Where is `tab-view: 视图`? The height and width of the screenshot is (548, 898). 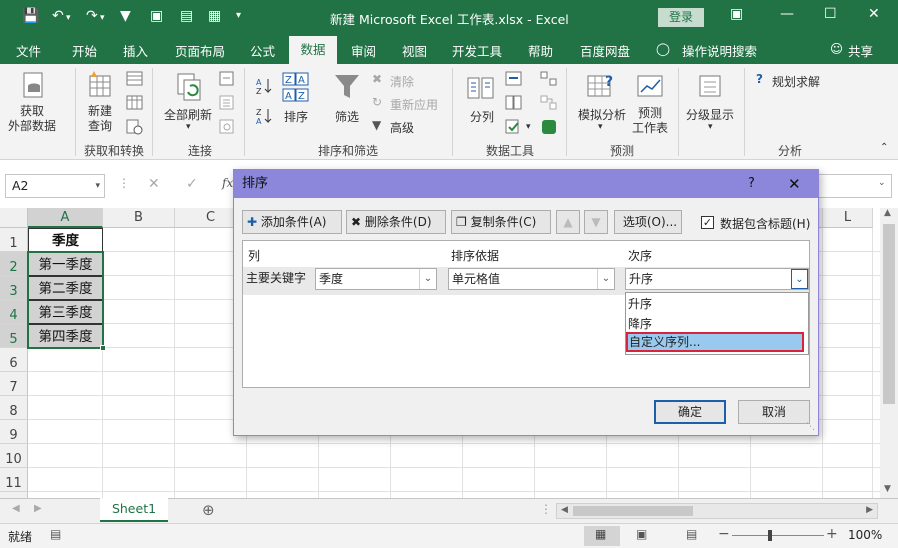 tab-view: 视图 is located at coordinates (414, 50).